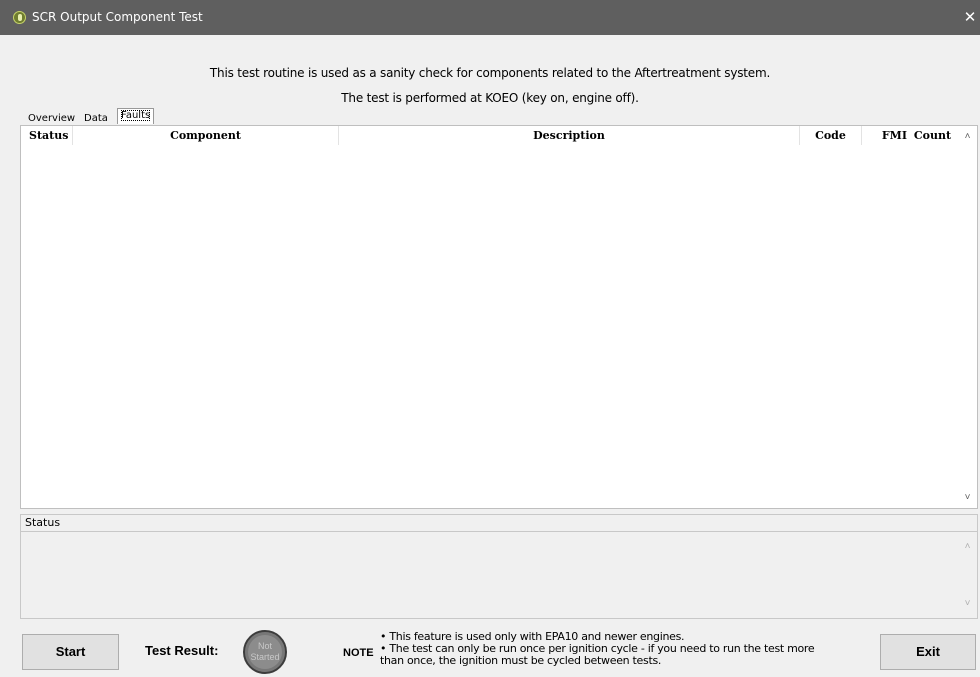  Describe the element at coordinates (117, 17) in the screenshot. I see `window-title: SCR Output Component Test` at that location.